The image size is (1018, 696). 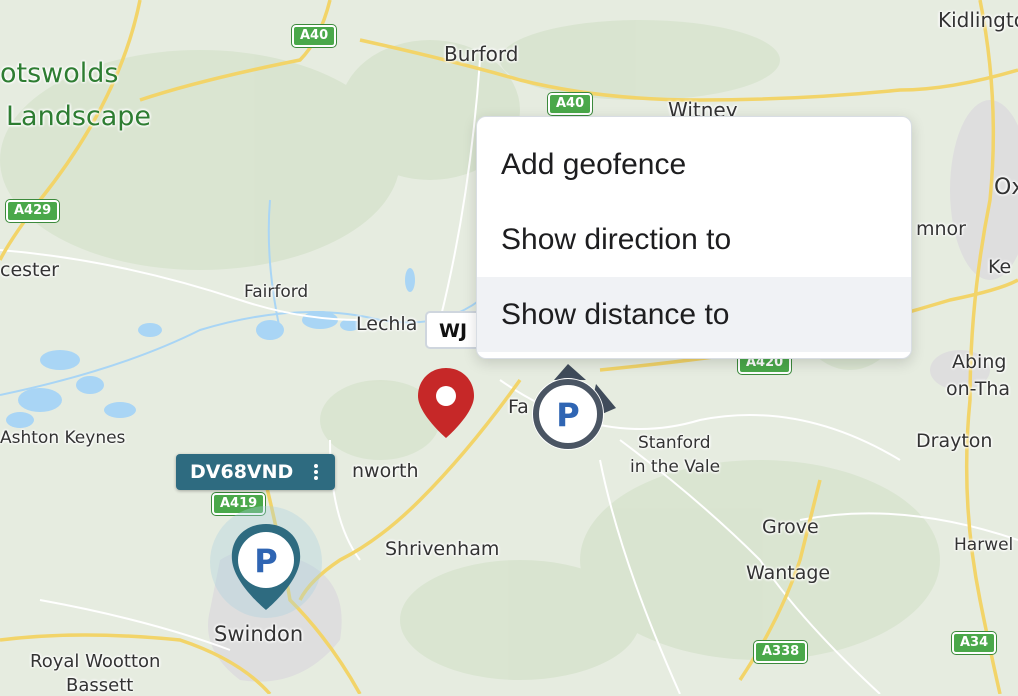 What do you see at coordinates (954, 441) in the screenshot?
I see `place-label-drayton: Drayton` at bounding box center [954, 441].